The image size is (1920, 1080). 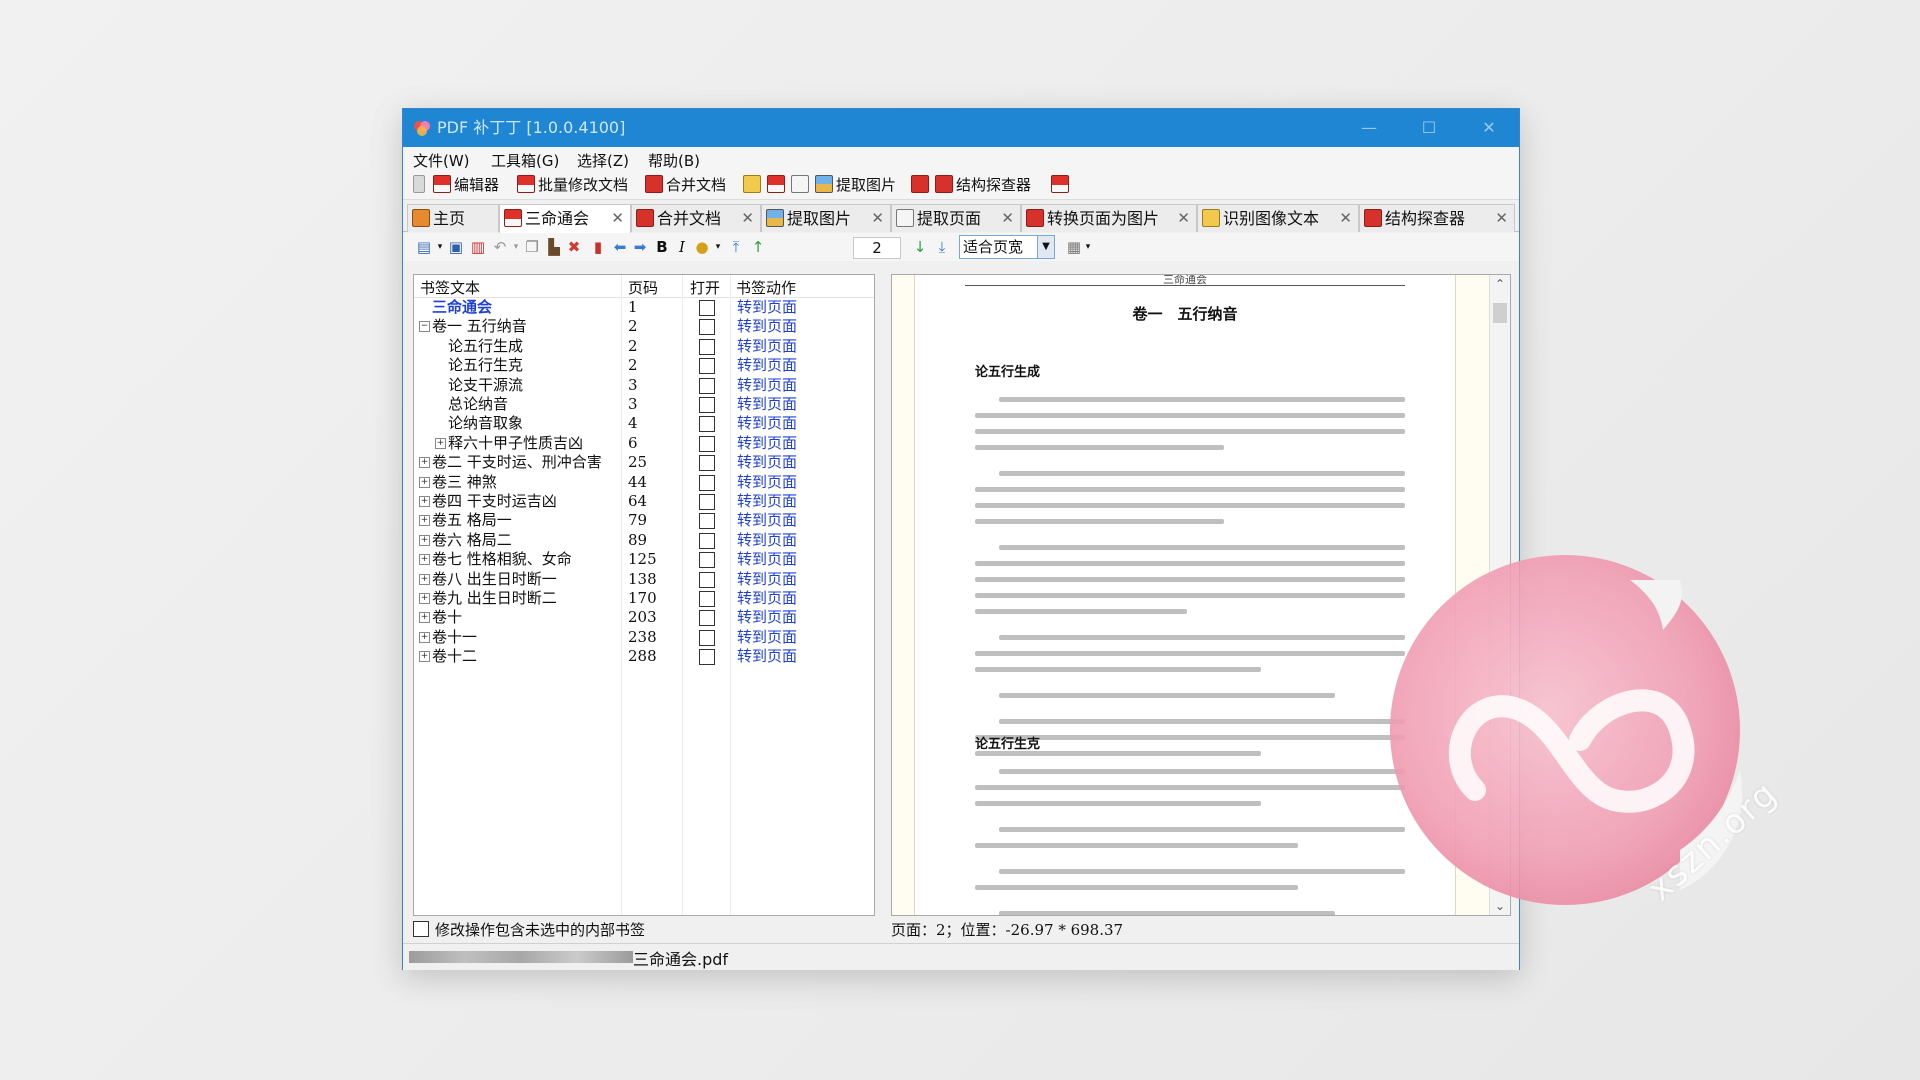 I want to click on chevron-down-icon: ▼, so click(x=1045, y=247).